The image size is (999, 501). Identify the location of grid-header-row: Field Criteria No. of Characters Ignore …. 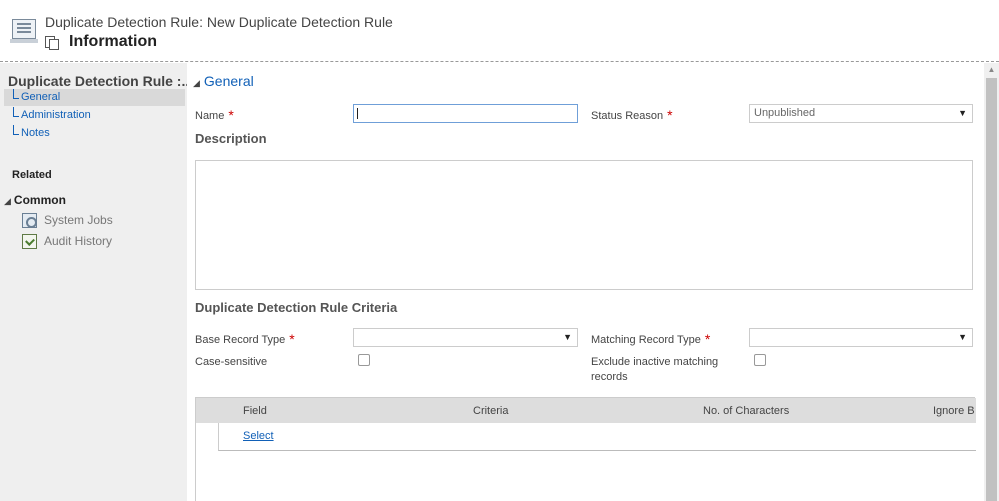
(586, 410).